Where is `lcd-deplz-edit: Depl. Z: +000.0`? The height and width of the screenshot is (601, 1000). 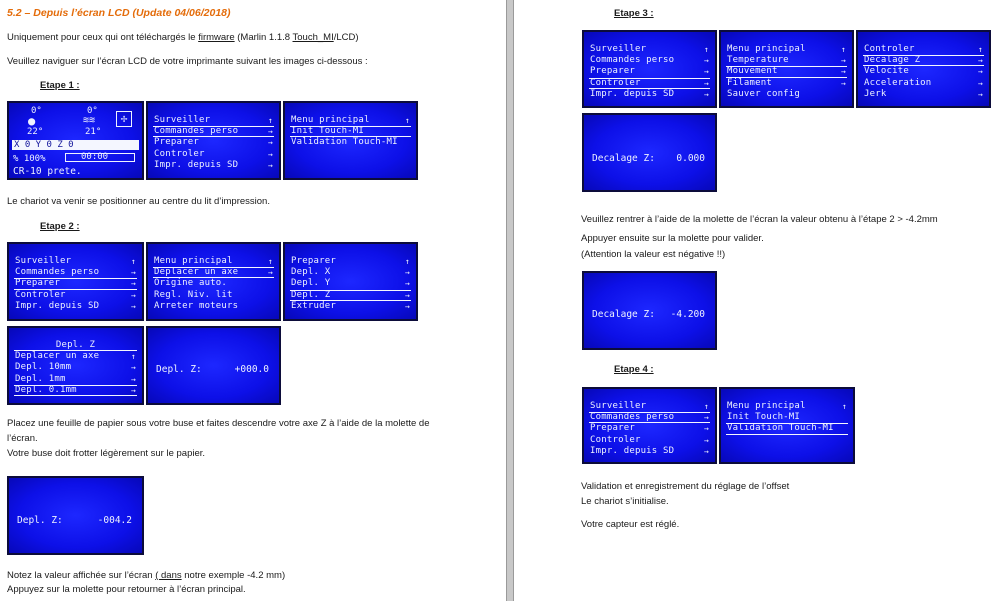
lcd-deplz-edit: Depl. Z: +000.0 is located at coordinates (213, 365).